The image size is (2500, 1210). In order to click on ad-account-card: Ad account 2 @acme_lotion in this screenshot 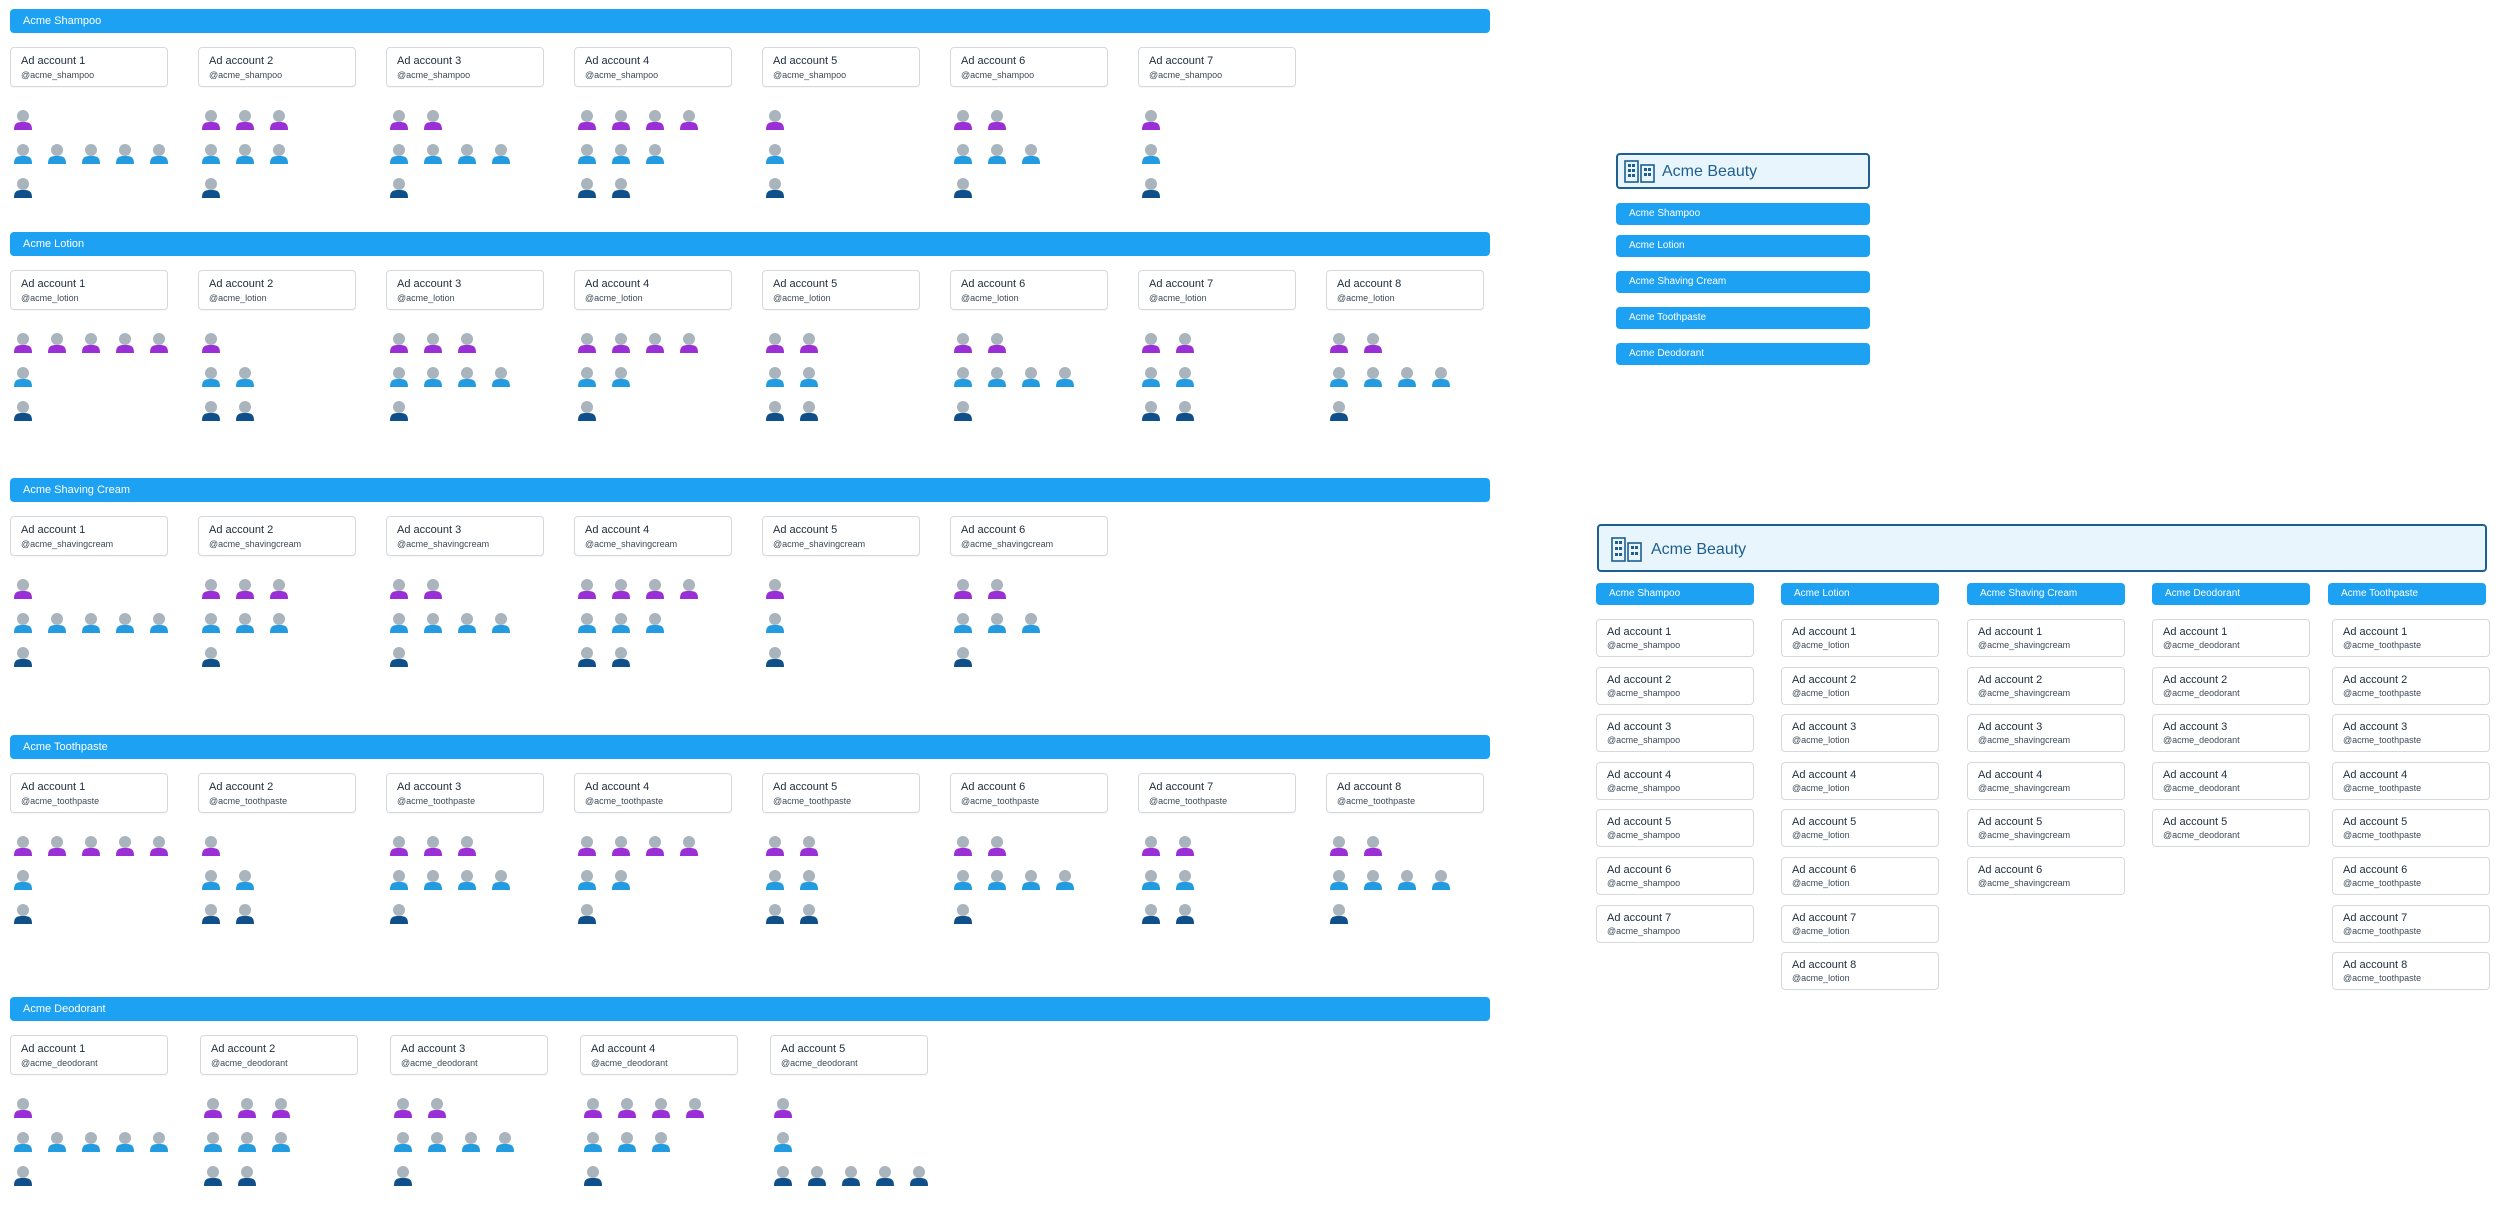, I will do `click(277, 290)`.